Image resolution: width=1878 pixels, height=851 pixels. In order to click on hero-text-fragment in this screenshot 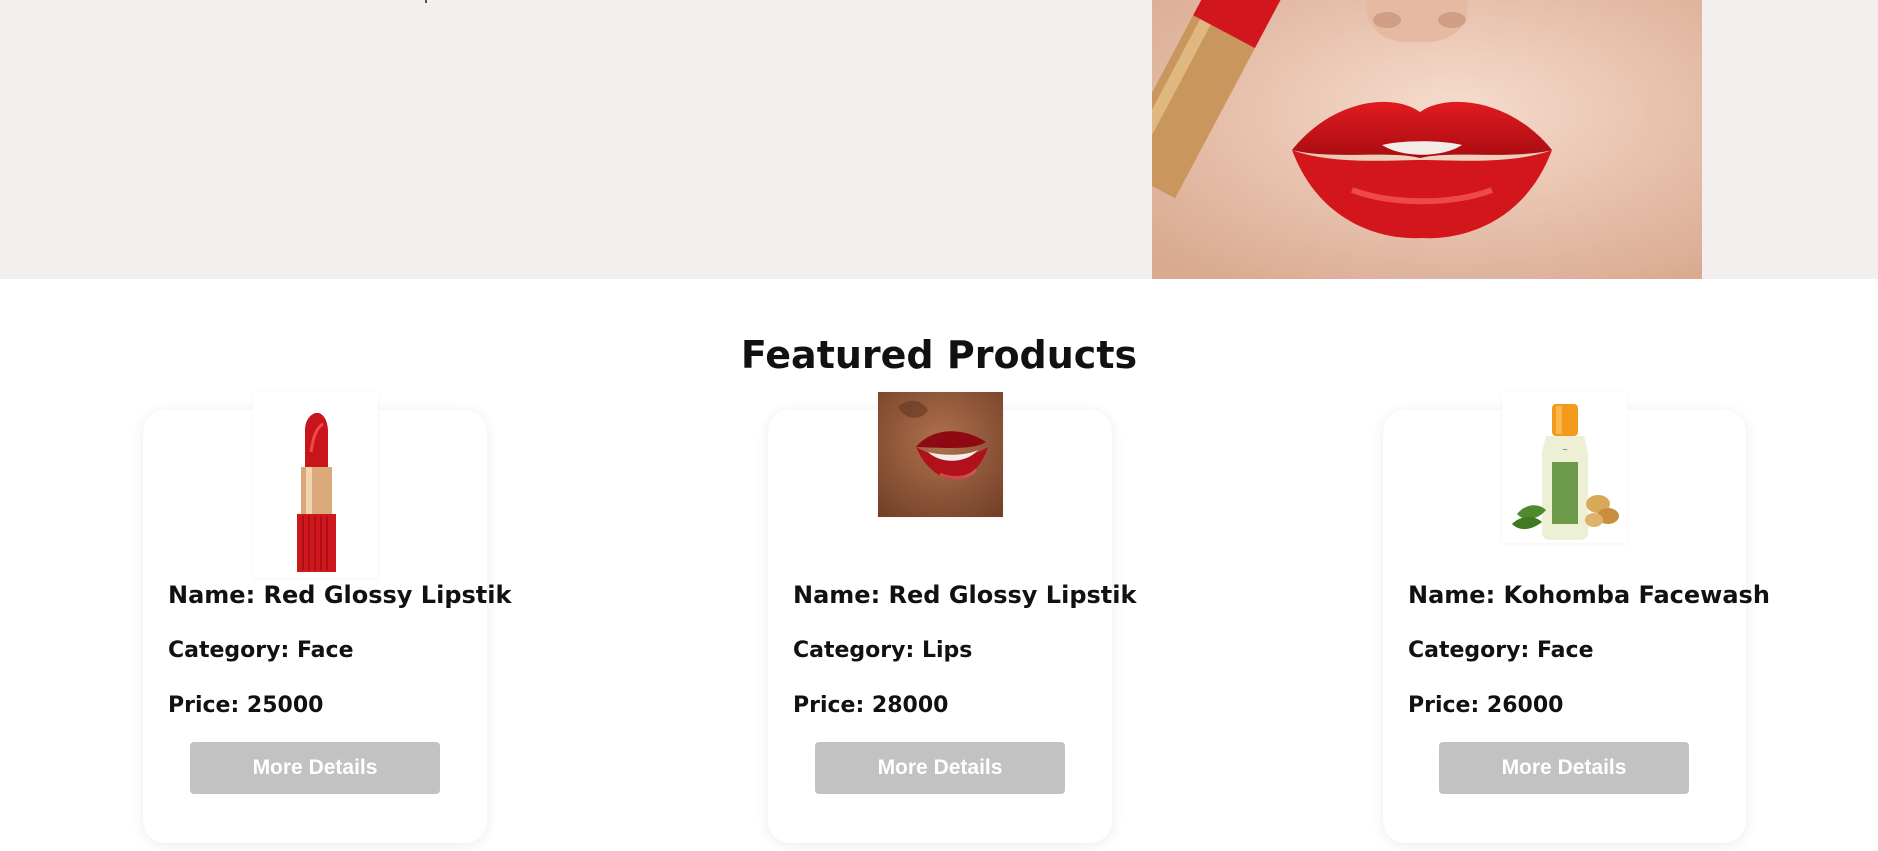, I will do `click(426, 1)`.